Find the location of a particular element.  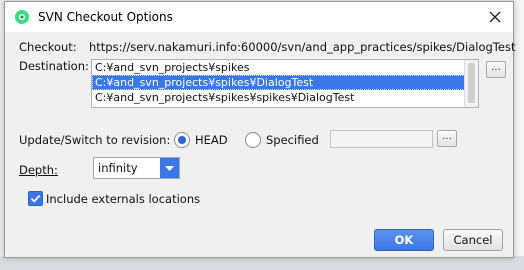

include-externals-checkbox is located at coordinates (35, 198).